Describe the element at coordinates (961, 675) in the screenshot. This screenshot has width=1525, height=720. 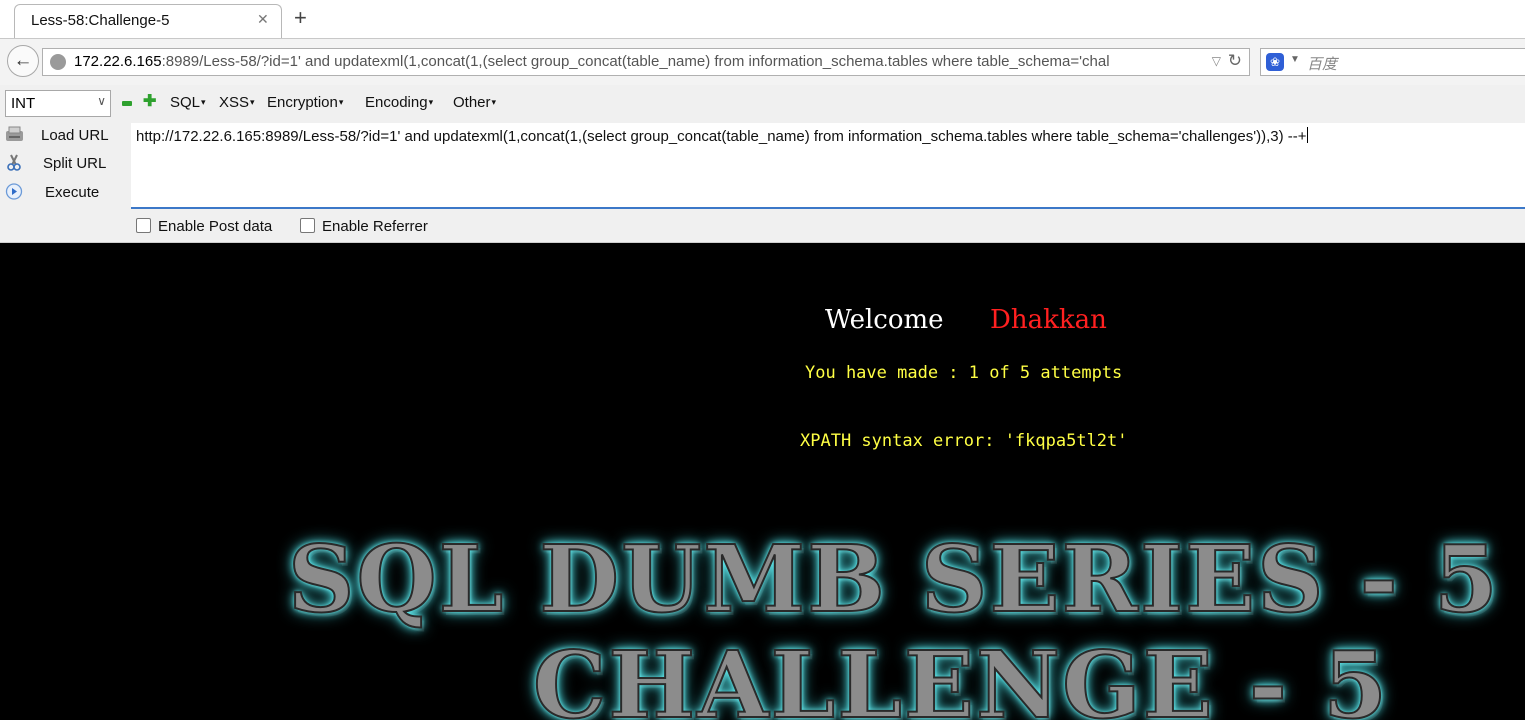
I see `banner-subtitle: CHALLENGE - 5` at that location.